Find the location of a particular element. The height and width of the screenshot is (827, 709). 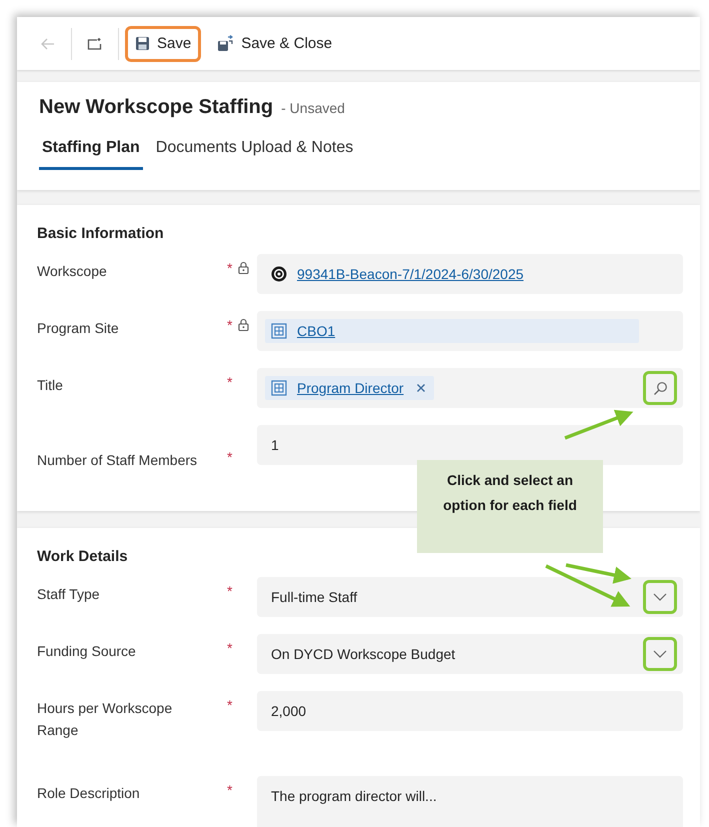

form-title: New Workscope Staffing is located at coordinates (156, 107).